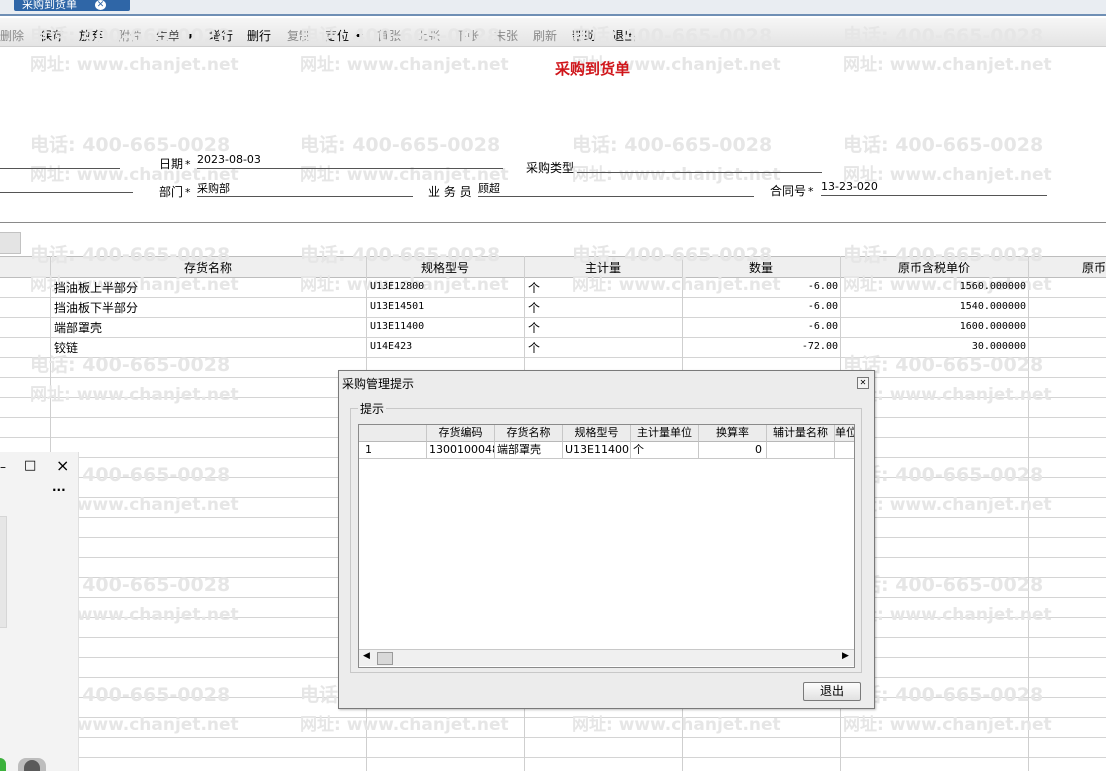  I want to click on tip-col-header: 存货编码, so click(461, 433).